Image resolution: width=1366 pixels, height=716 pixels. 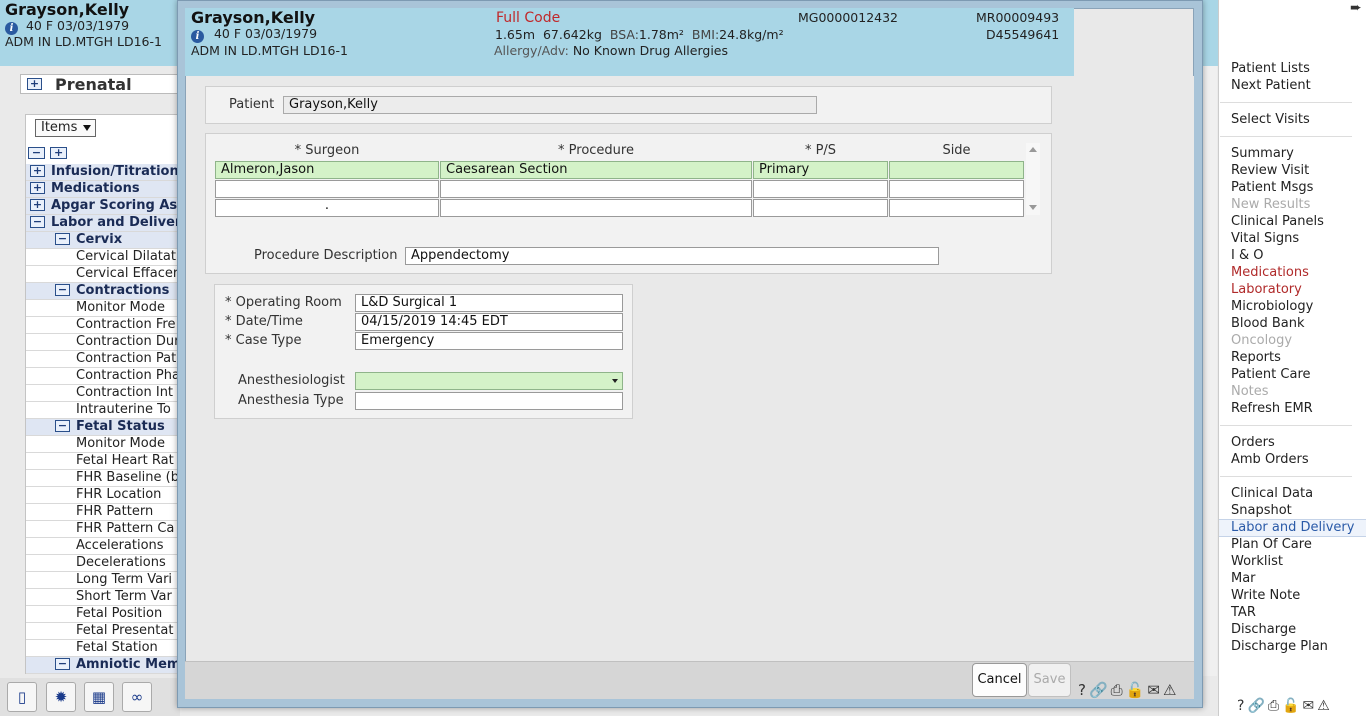 What do you see at coordinates (1209, 371) in the screenshot?
I see `content-scrollbar` at bounding box center [1209, 371].